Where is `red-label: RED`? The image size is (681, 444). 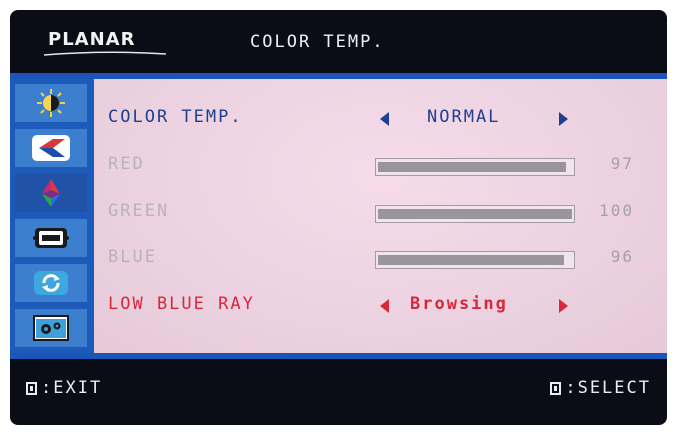
red-label: RED is located at coordinates (126, 164).